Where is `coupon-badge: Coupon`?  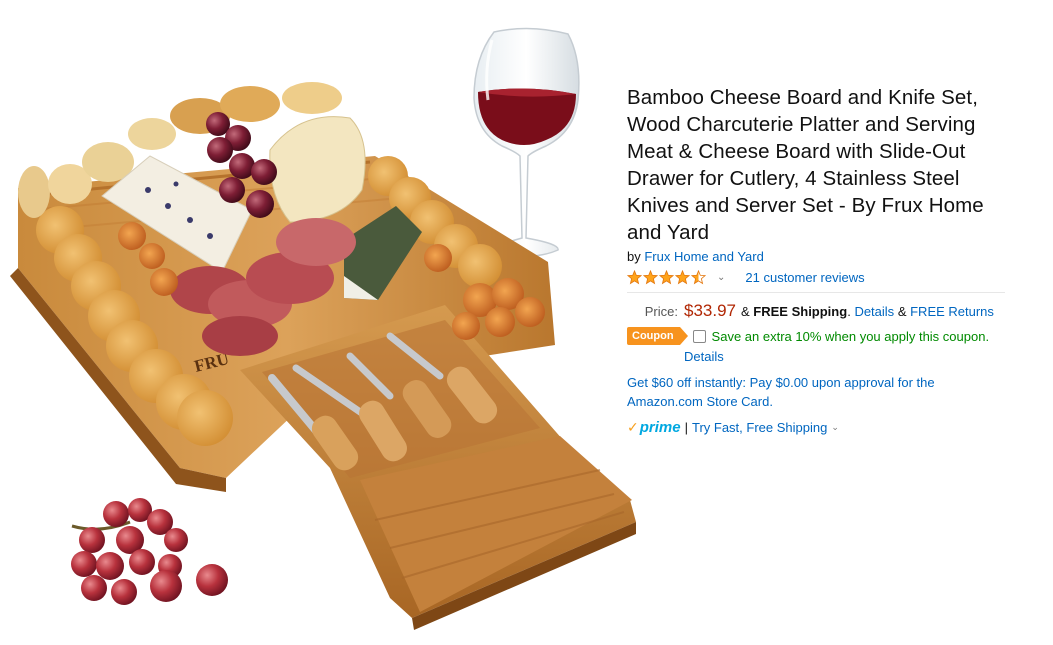 coupon-badge: Coupon is located at coordinates (657, 336).